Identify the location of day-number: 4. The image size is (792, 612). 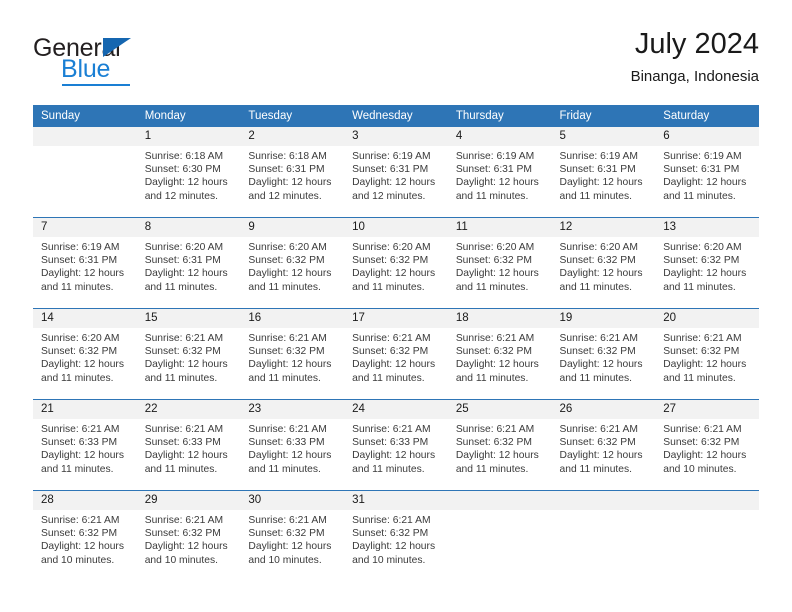
(499, 136).